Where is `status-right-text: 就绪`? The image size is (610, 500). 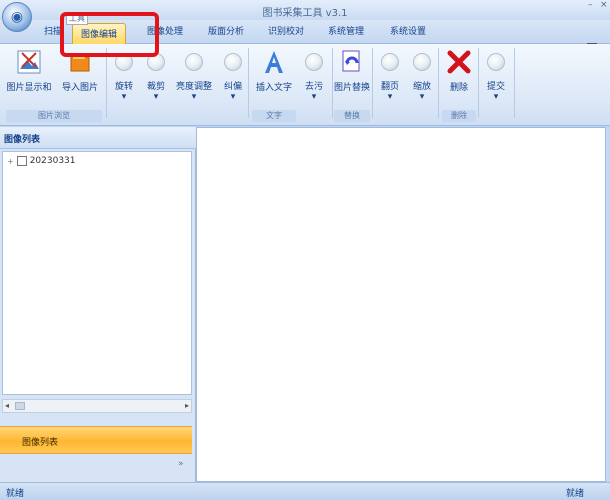
status-right-text: 就绪 is located at coordinates (574, 494).